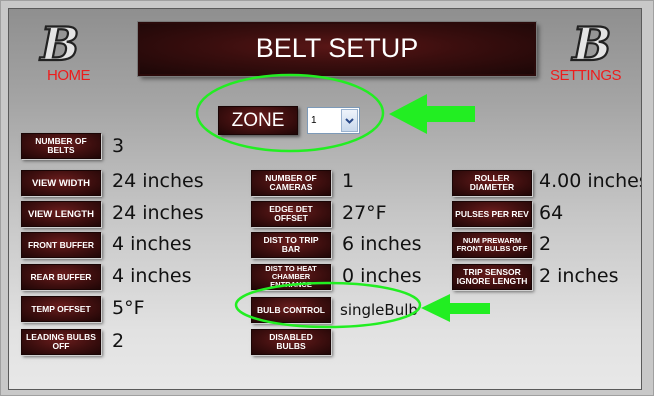 The height and width of the screenshot is (396, 654). Describe the element at coordinates (290, 113) in the screenshot. I see `zone-highlight-ellipse` at that location.